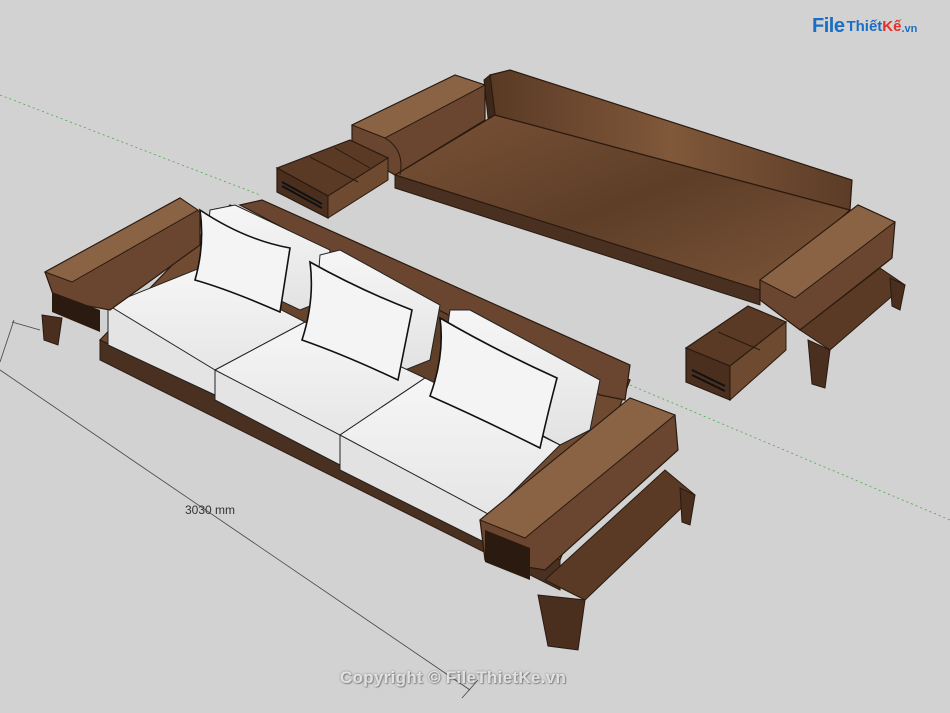 The width and height of the screenshot is (950, 713). Describe the element at coordinates (453, 677) in the screenshot. I see `copyright-watermark: Copyright © FileThietKe.vn` at that location.